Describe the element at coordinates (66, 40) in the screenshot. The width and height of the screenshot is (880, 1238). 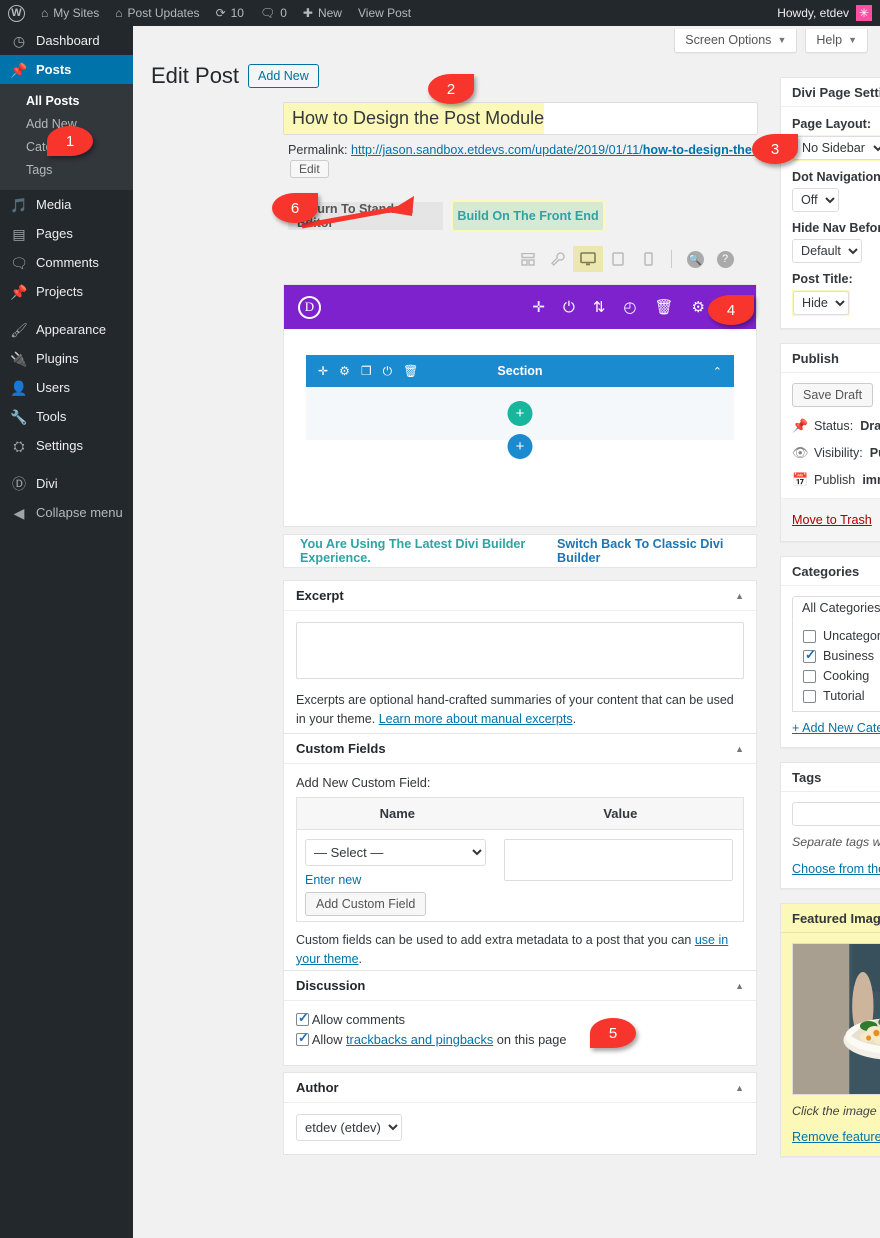
I see `sidebar-item-dashboard: ◷ Dashboard` at that location.